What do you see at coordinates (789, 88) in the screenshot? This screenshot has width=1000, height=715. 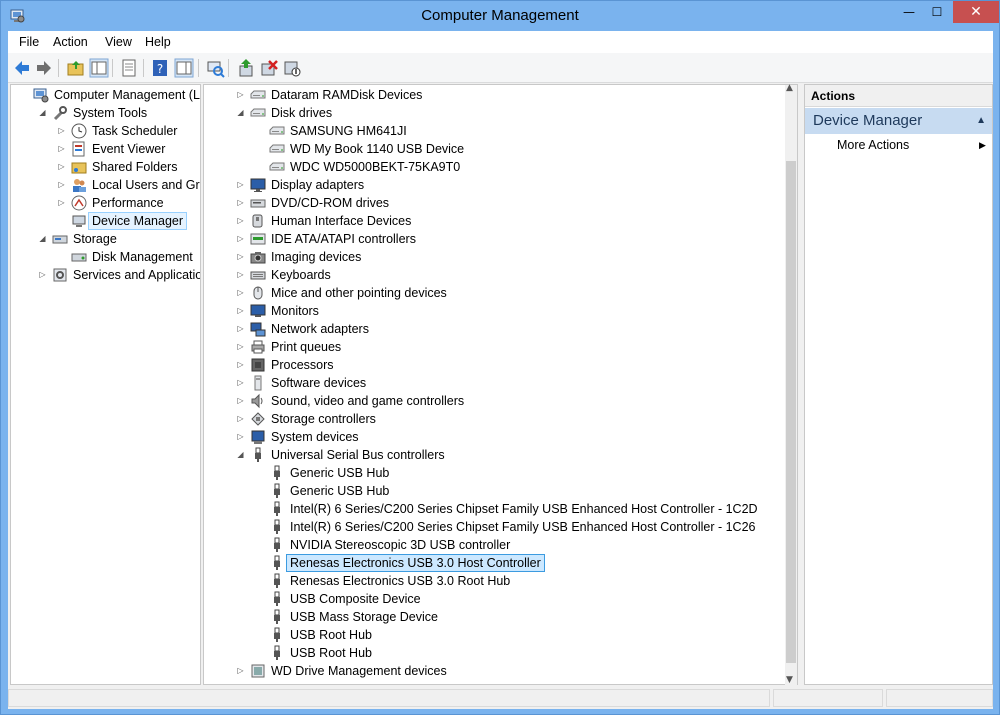 I see `scroll-up-icon: ▲` at bounding box center [789, 88].